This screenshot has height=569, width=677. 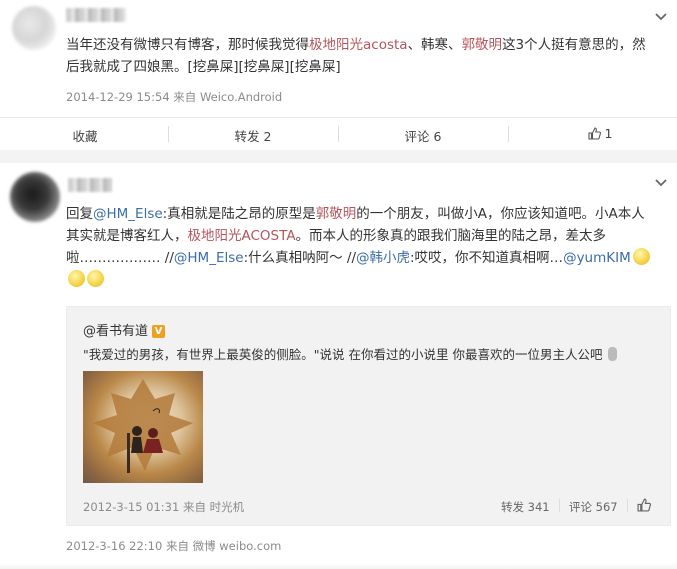 What do you see at coordinates (143, 427) in the screenshot?
I see `attached-image` at bounding box center [143, 427].